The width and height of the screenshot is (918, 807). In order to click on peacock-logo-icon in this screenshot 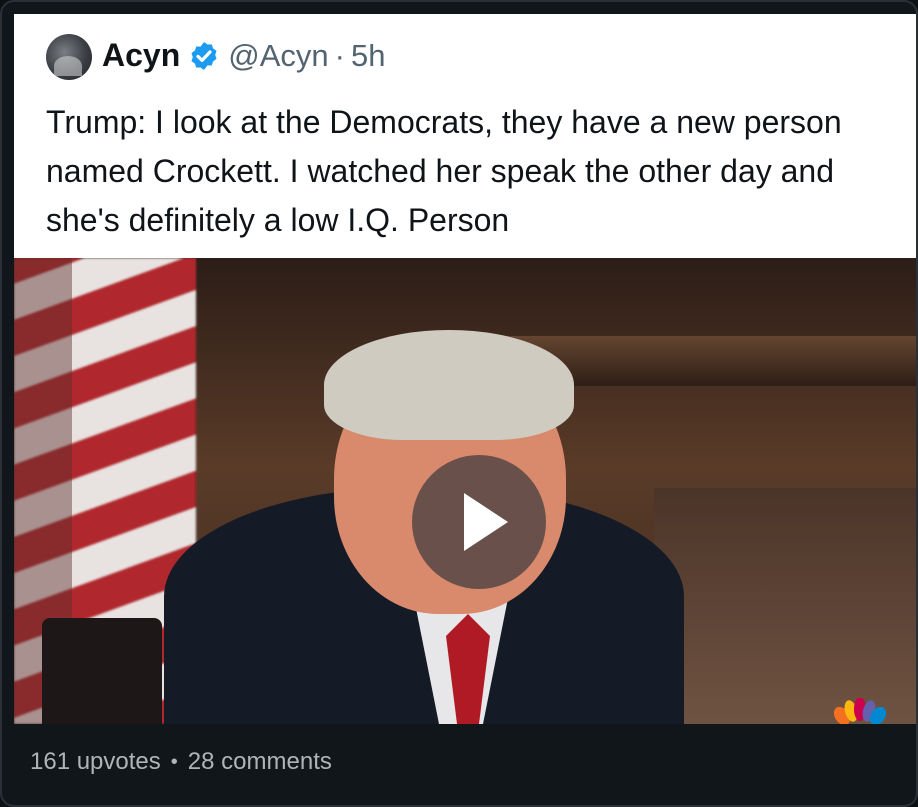, I will do `click(860, 711)`.